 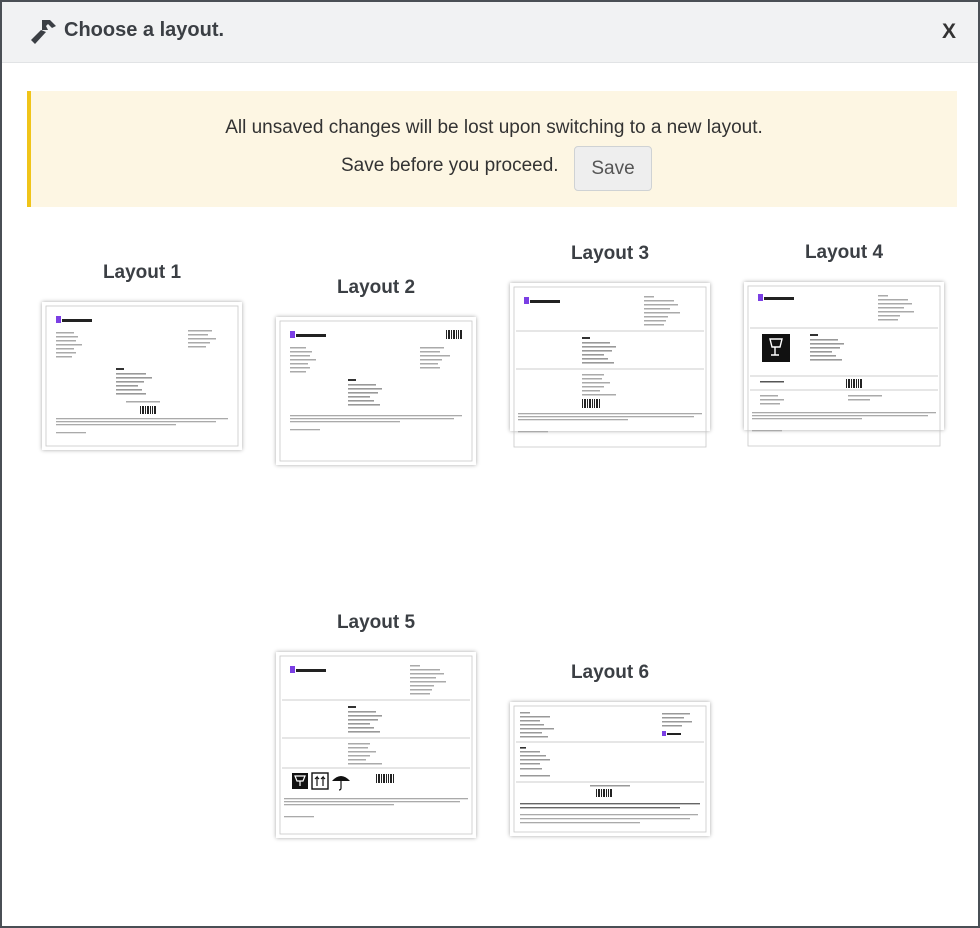 What do you see at coordinates (490, 32) in the screenshot?
I see `dialog-header: Choose a layout. X` at bounding box center [490, 32].